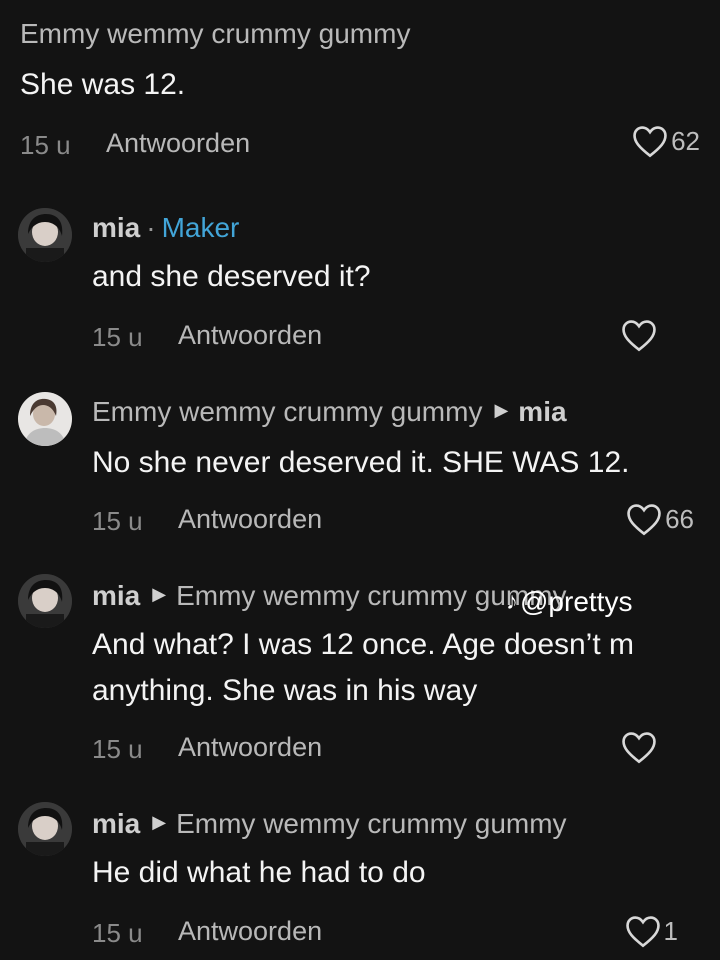 Image resolution: width=720 pixels, height=960 pixels. What do you see at coordinates (231, 276) in the screenshot?
I see `comment-text: and she deserved it?` at bounding box center [231, 276].